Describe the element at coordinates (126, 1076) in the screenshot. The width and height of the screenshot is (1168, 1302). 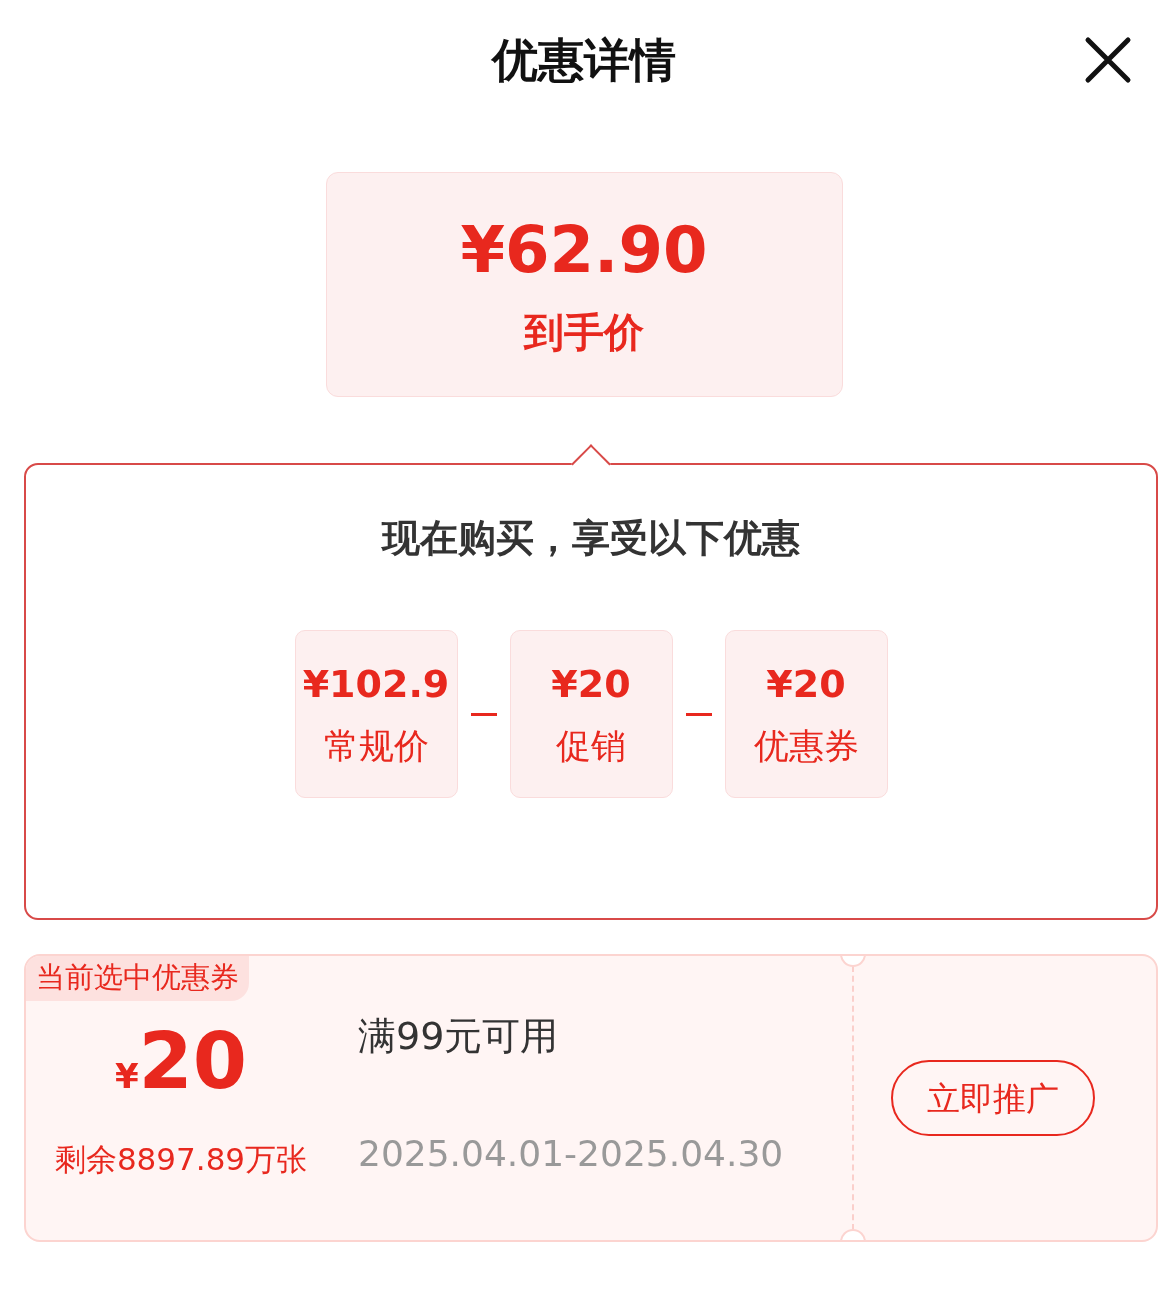
I see `currency-symbol: ¥` at that location.